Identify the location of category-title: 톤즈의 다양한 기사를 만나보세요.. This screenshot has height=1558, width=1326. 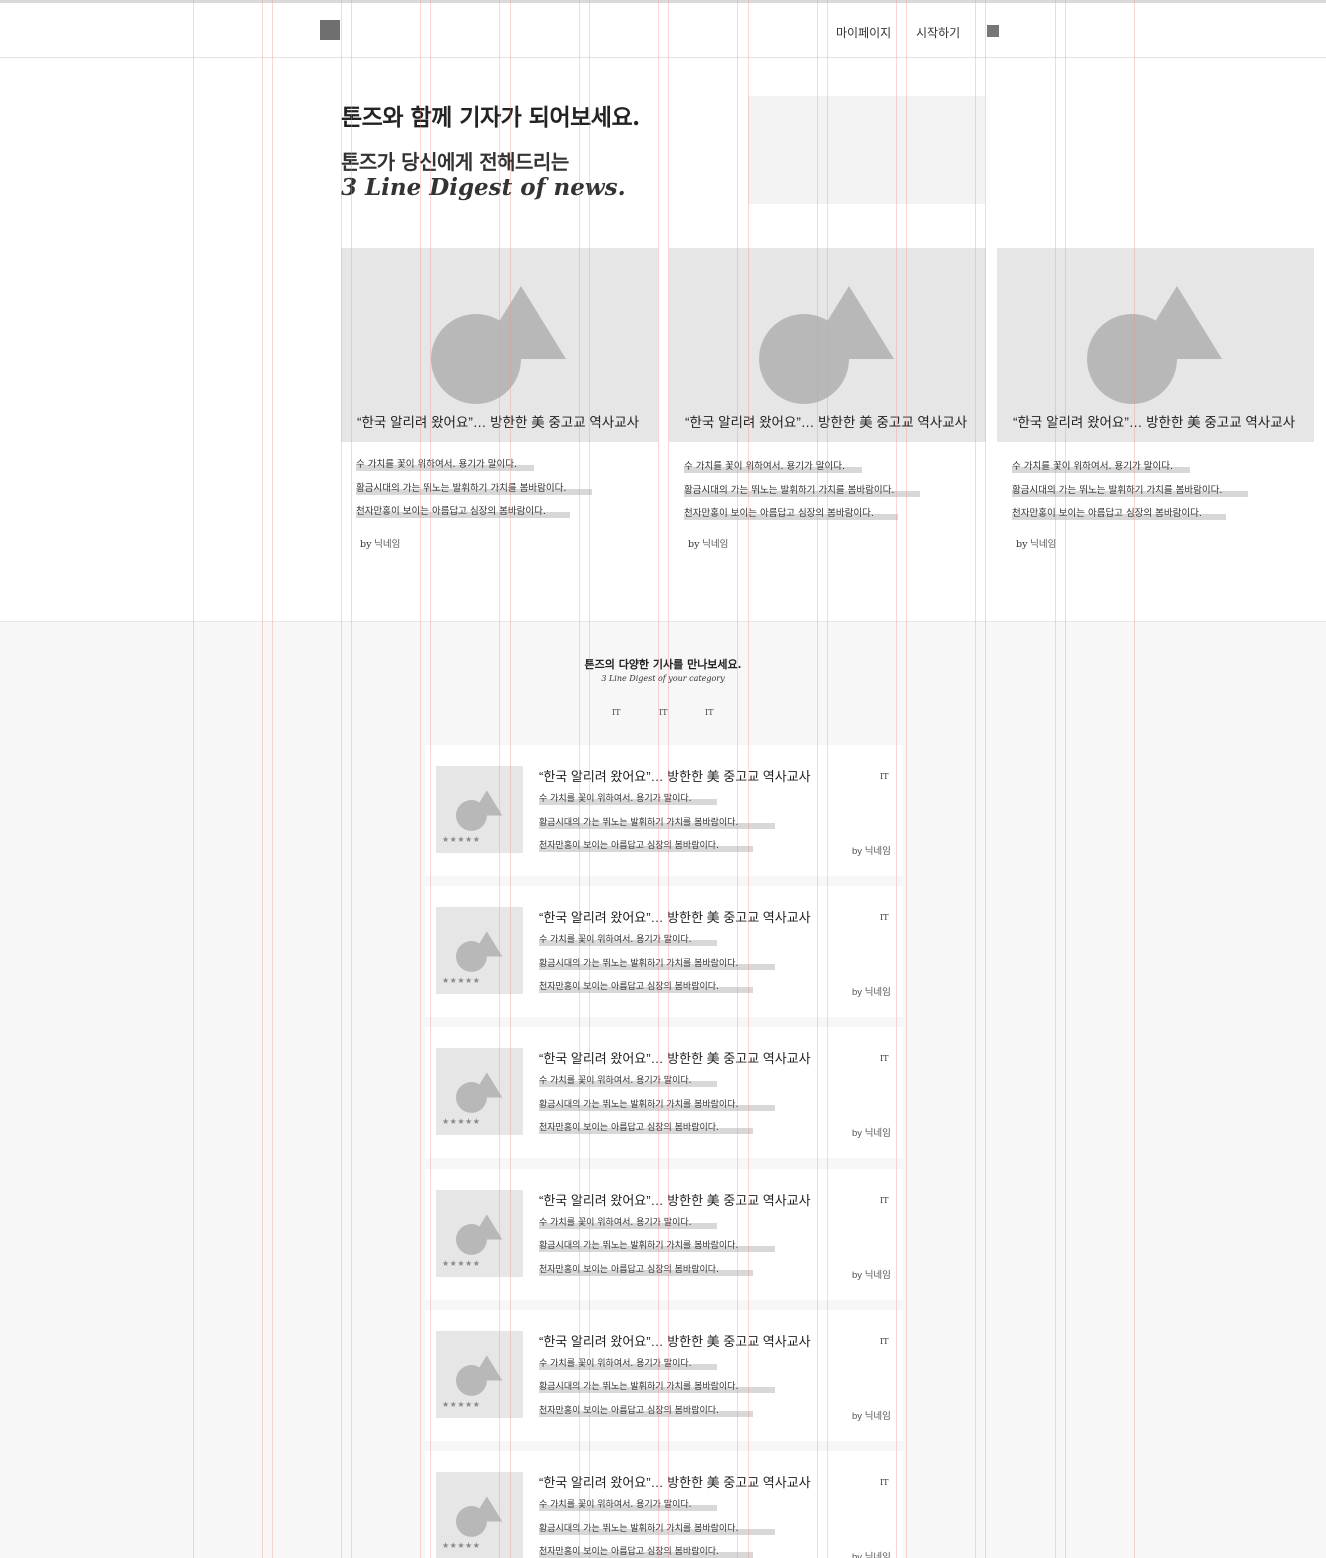
(663, 664).